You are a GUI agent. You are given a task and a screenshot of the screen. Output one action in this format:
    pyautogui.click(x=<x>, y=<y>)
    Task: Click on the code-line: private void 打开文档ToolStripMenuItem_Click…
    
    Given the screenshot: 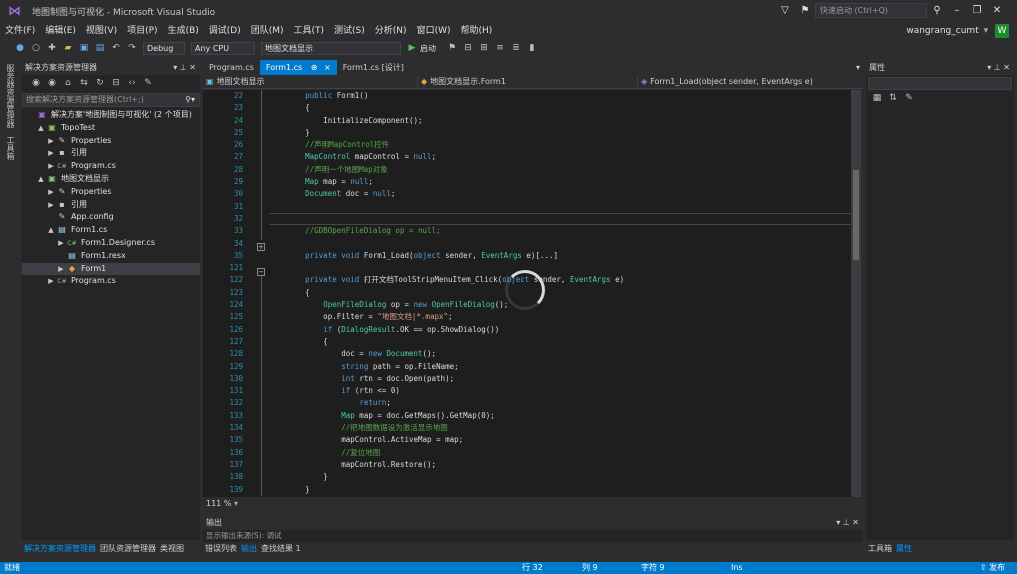 What is the action you would take?
    pyautogui.click(x=560, y=280)
    